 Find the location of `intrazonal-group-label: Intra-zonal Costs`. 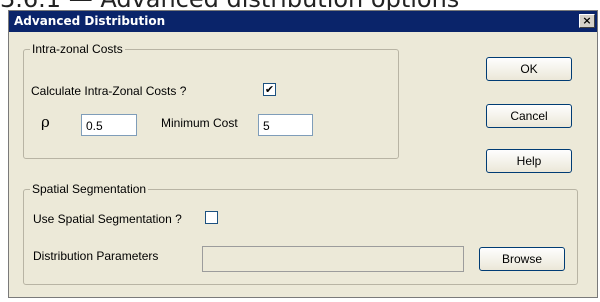

intrazonal-group-label: Intra-zonal Costs is located at coordinates (77, 49).